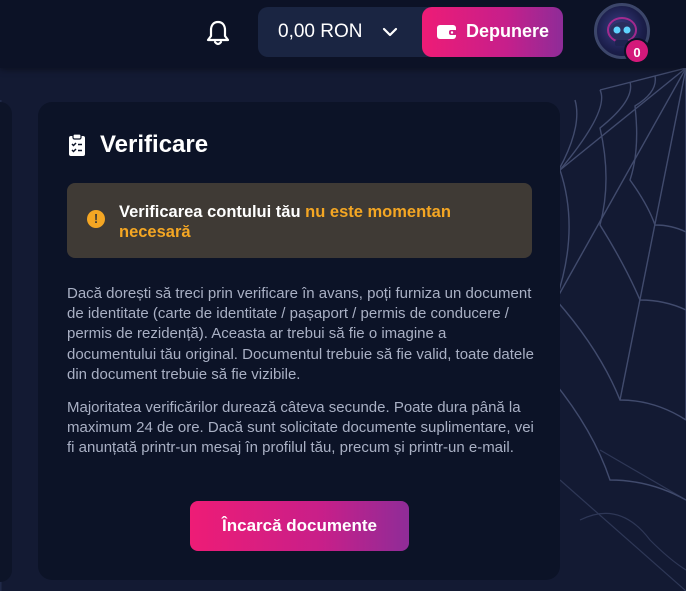 Image resolution: width=686 pixels, height=591 pixels. What do you see at coordinates (447, 32) in the screenshot?
I see `wallet-icon` at bounding box center [447, 32].